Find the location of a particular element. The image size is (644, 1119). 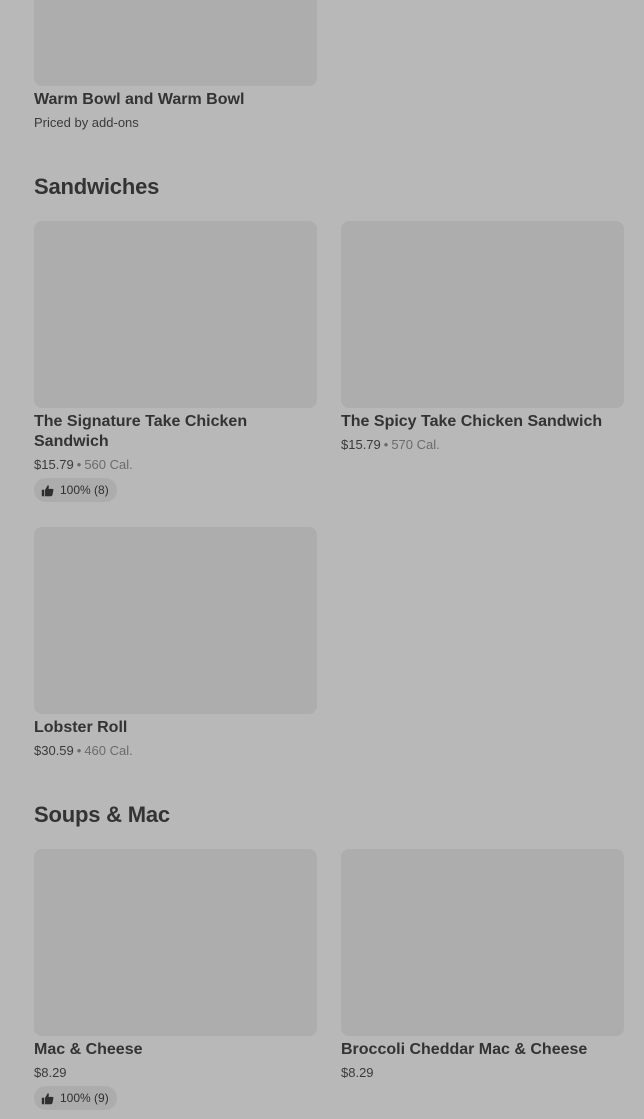

item-name-warm-bowl: Warm Bowl and Warm Bowl is located at coordinates (139, 100).